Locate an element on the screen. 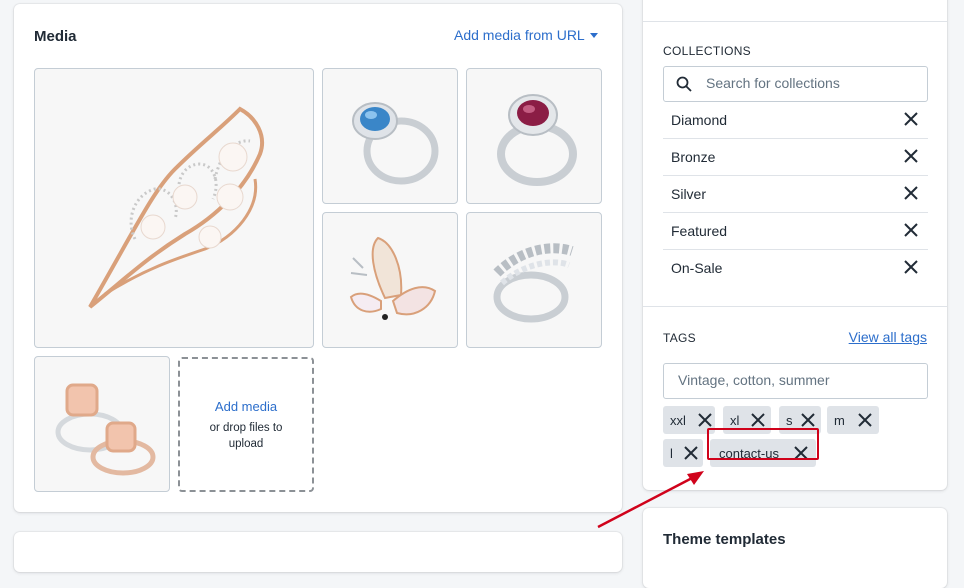 This screenshot has height=588, width=964. annotation-arrow is located at coordinates (650, 500).